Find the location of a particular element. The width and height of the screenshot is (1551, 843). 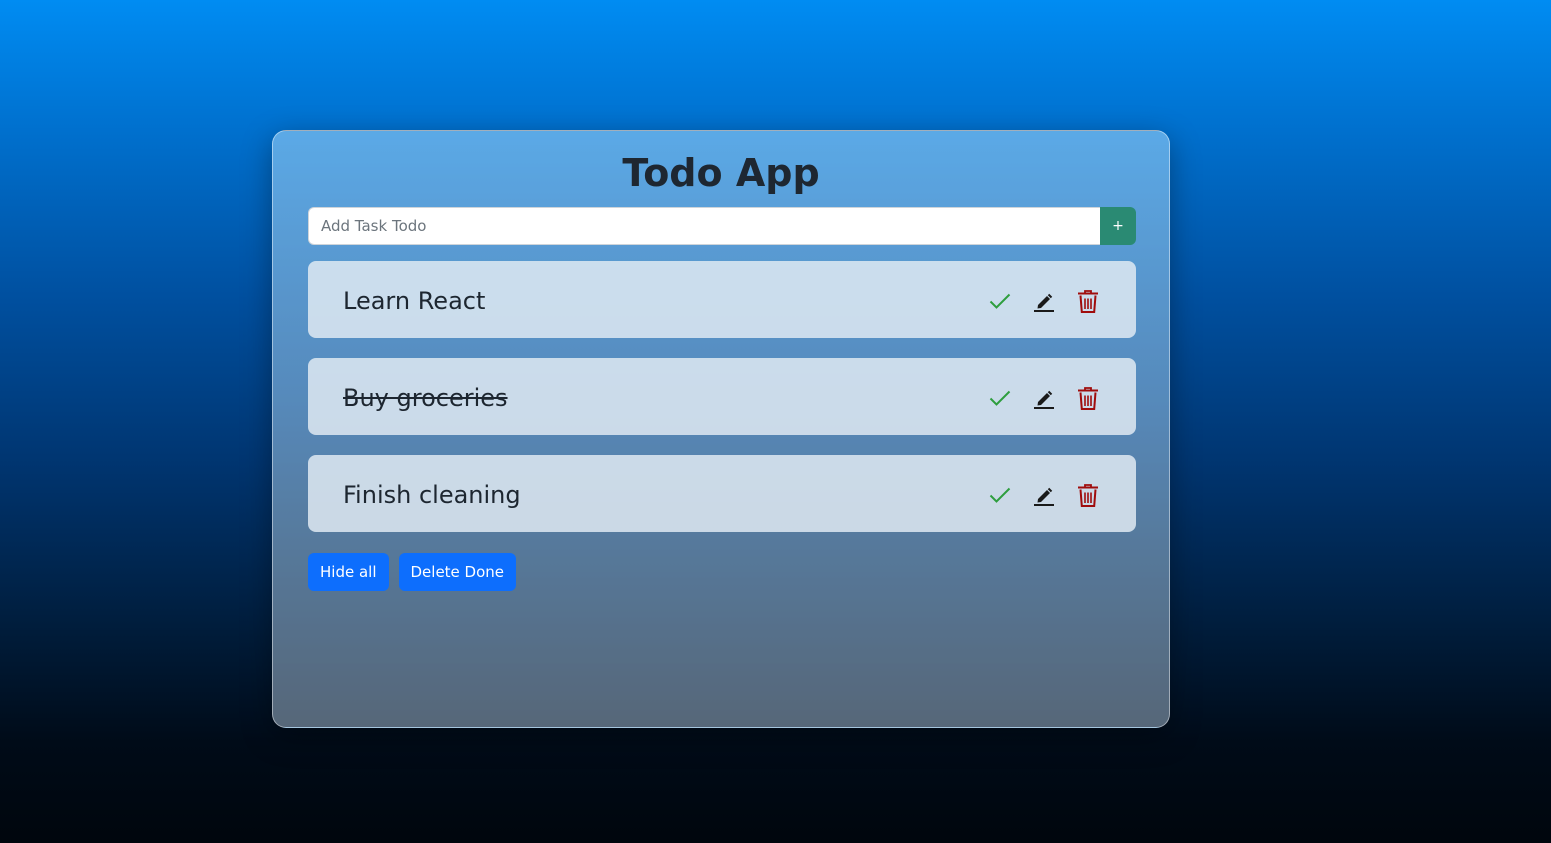

todo-item: Buy groceries is located at coordinates (722, 396).